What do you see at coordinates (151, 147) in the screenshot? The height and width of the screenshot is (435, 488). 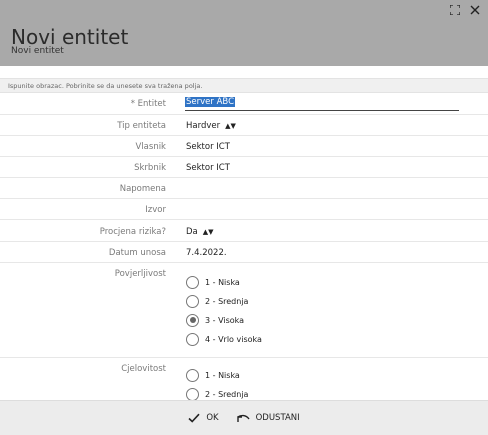 I see `vlasnik-label: Vlasnik` at bounding box center [151, 147].